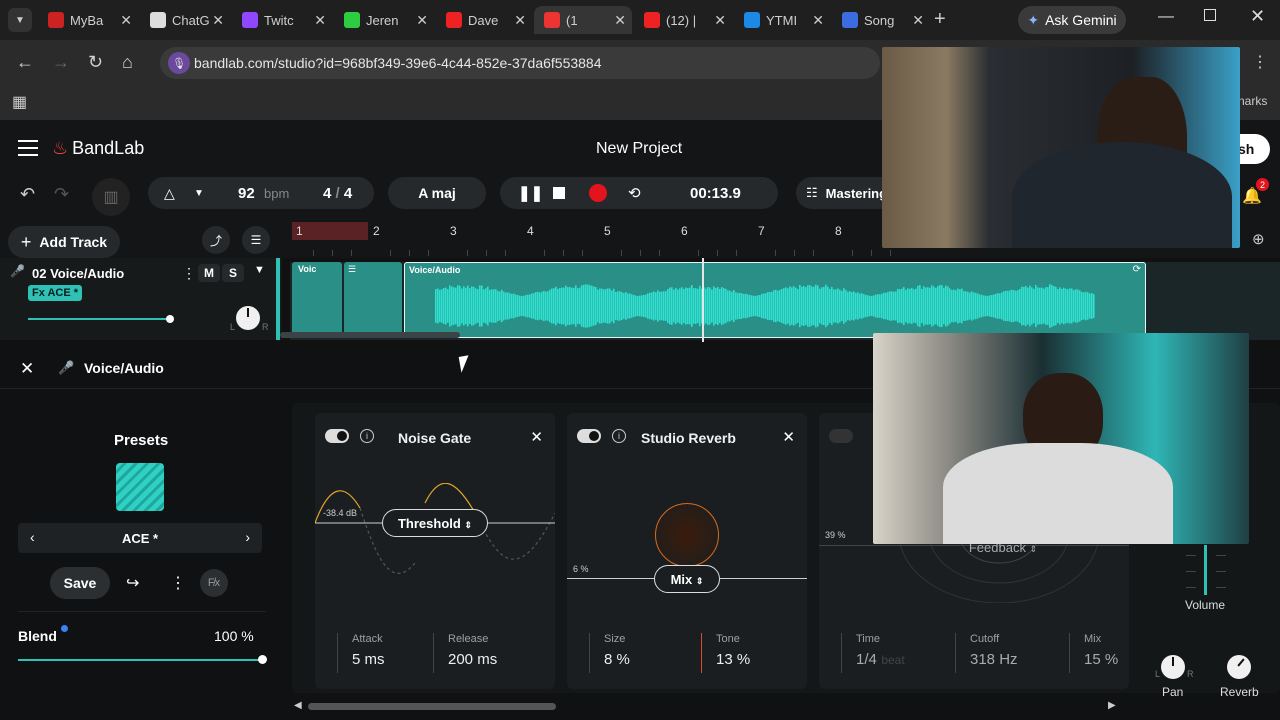 The height and width of the screenshot is (720, 1280). What do you see at coordinates (132, 583) in the screenshot?
I see `share-icon: ↪` at bounding box center [132, 583].